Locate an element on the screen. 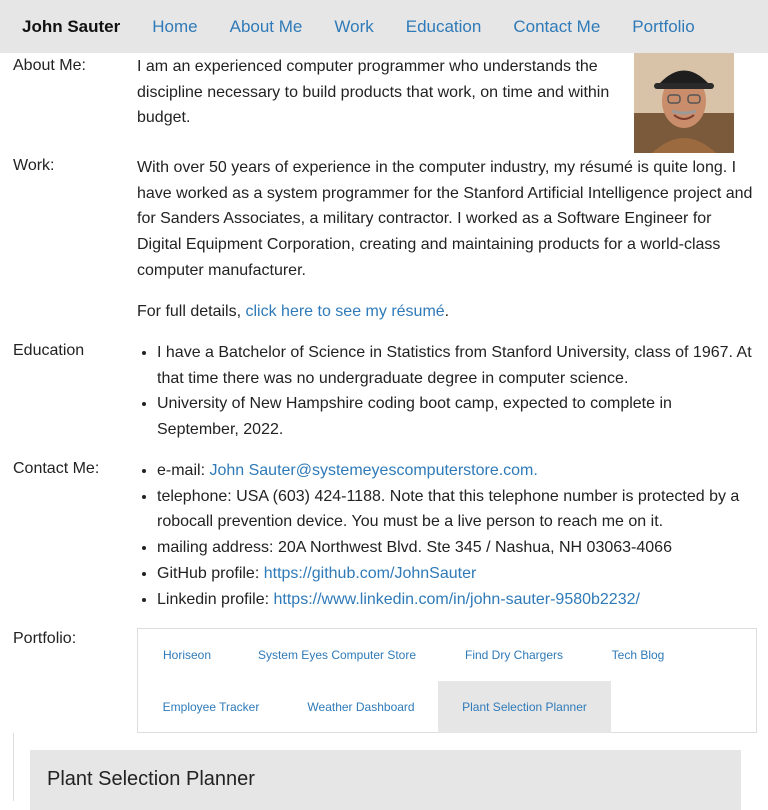  work-details-suffix: . is located at coordinates (447, 311).